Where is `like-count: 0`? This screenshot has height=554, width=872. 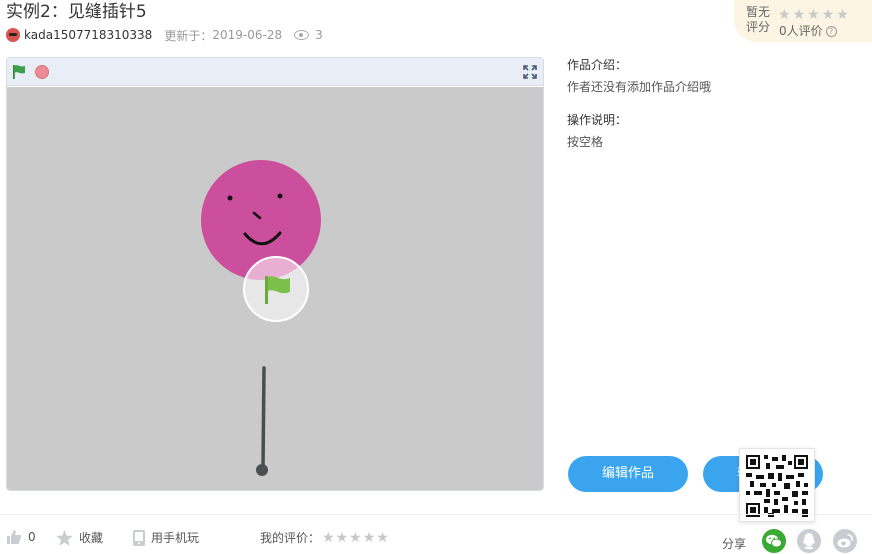 like-count: 0 is located at coordinates (32, 537).